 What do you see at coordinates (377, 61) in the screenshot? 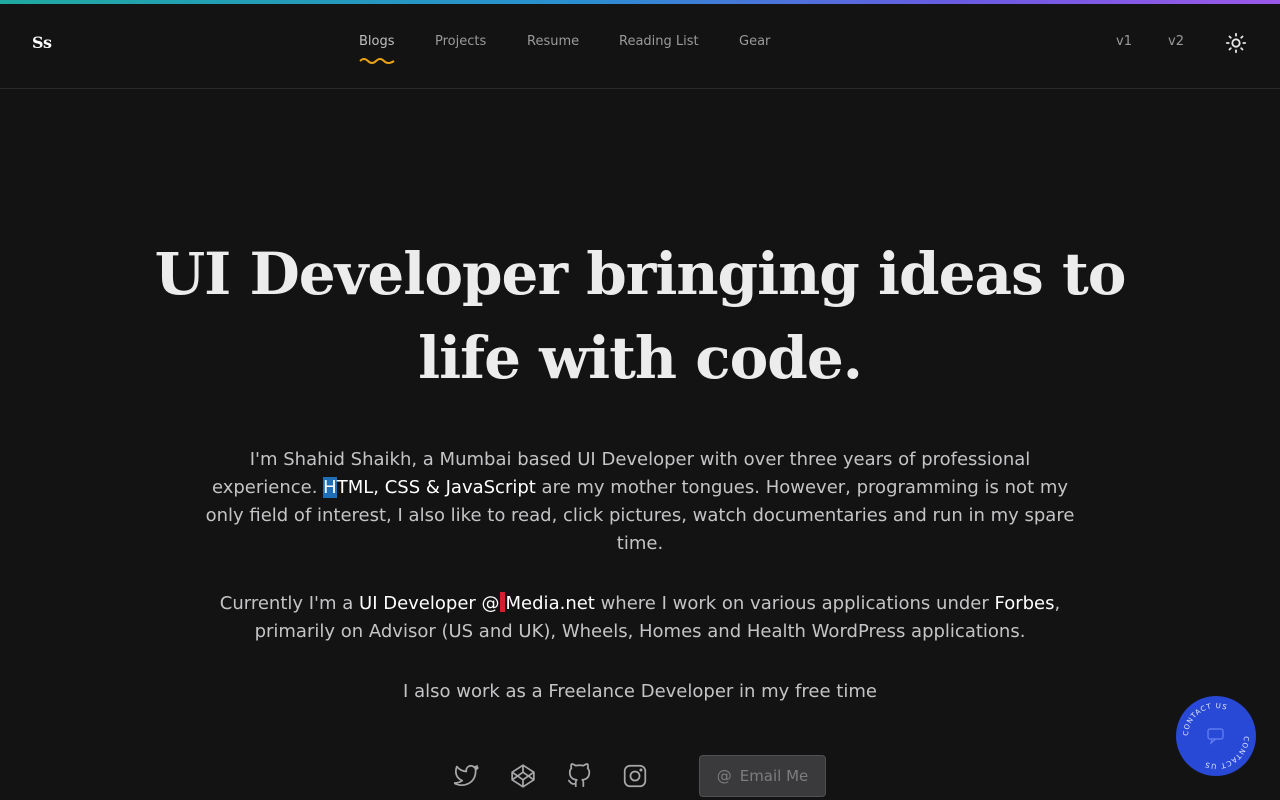
I see `active-nav-squiggle` at bounding box center [377, 61].